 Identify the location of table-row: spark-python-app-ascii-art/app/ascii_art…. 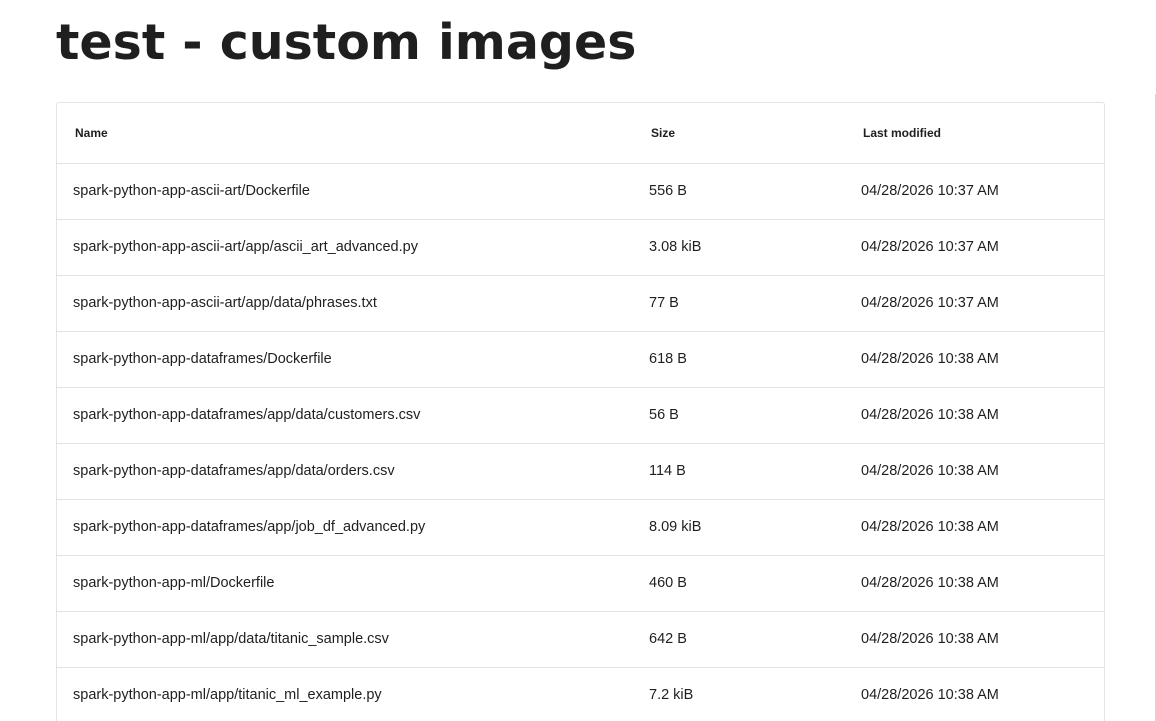
(580, 247).